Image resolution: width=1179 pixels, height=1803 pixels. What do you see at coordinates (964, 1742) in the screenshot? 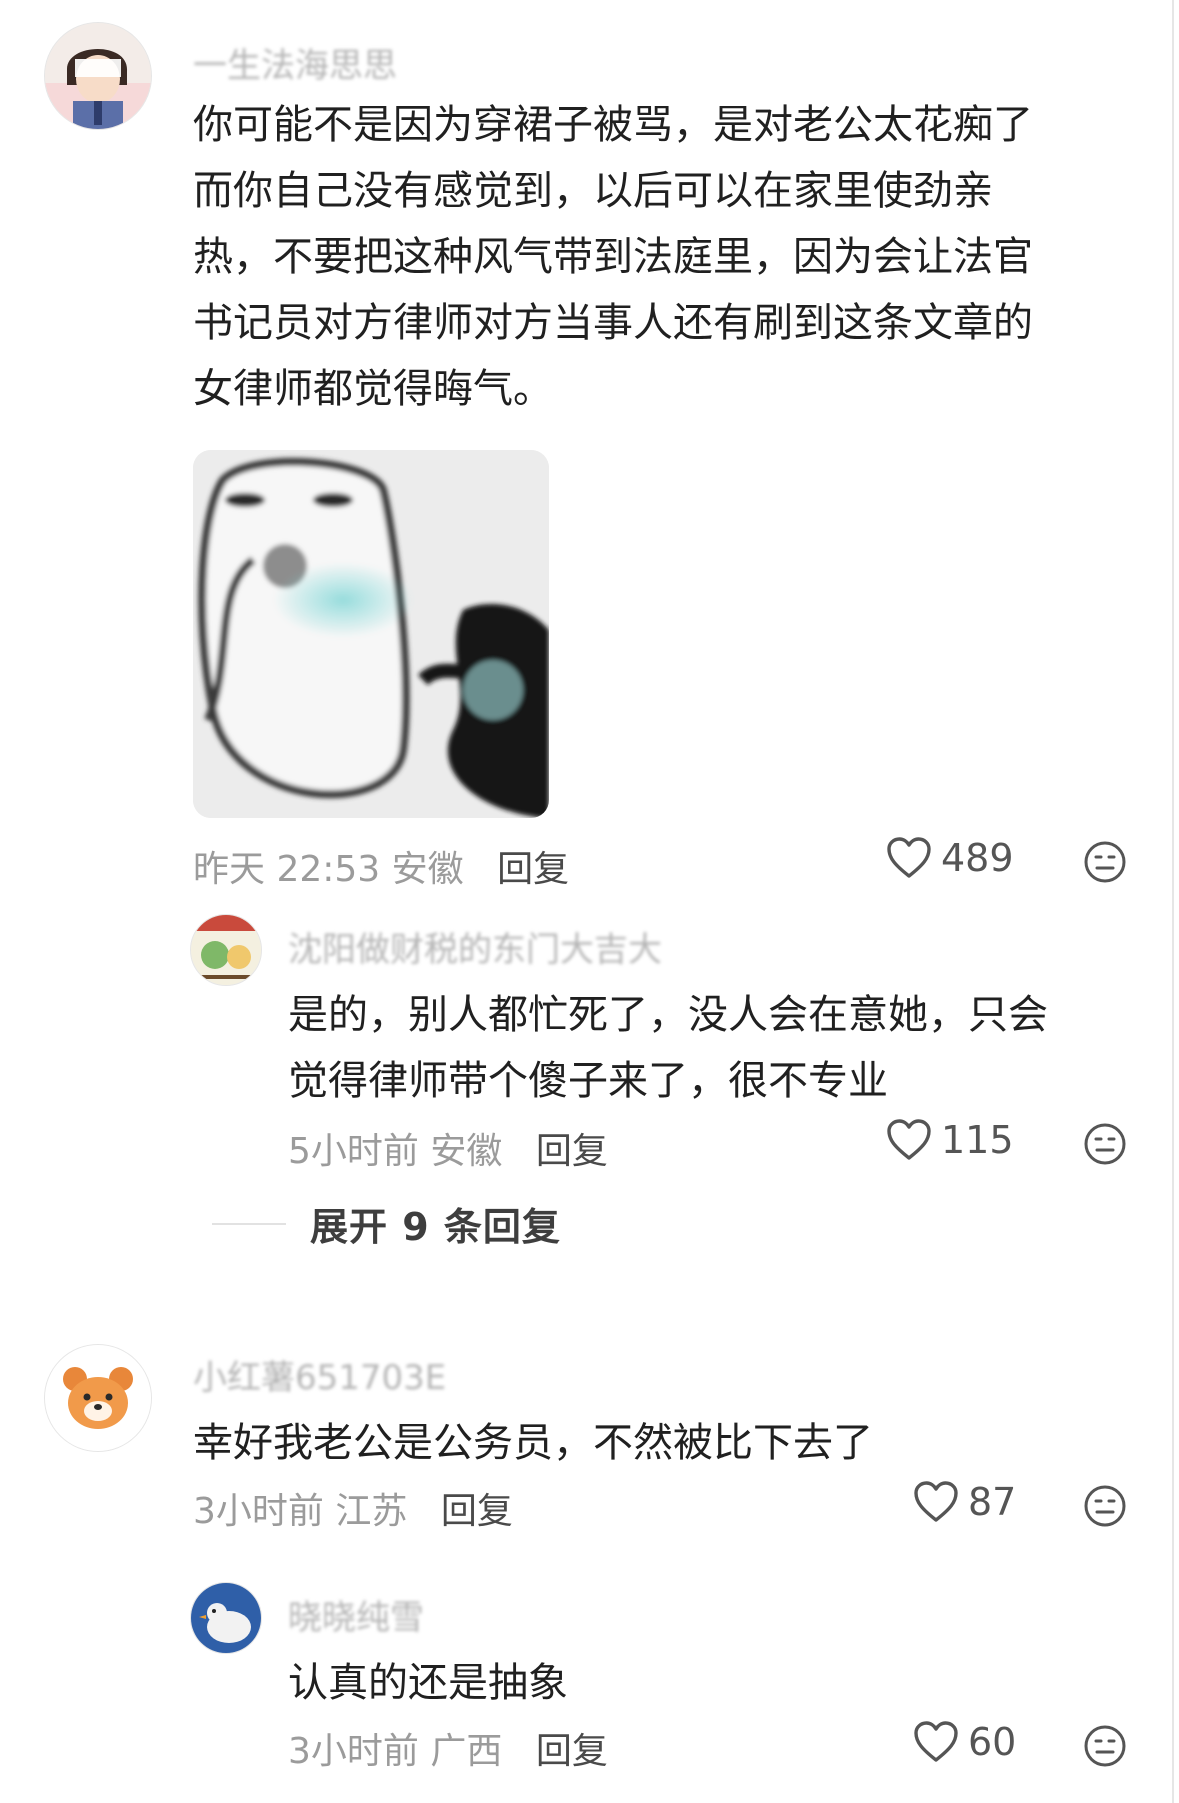
I see `like-button: 60` at bounding box center [964, 1742].